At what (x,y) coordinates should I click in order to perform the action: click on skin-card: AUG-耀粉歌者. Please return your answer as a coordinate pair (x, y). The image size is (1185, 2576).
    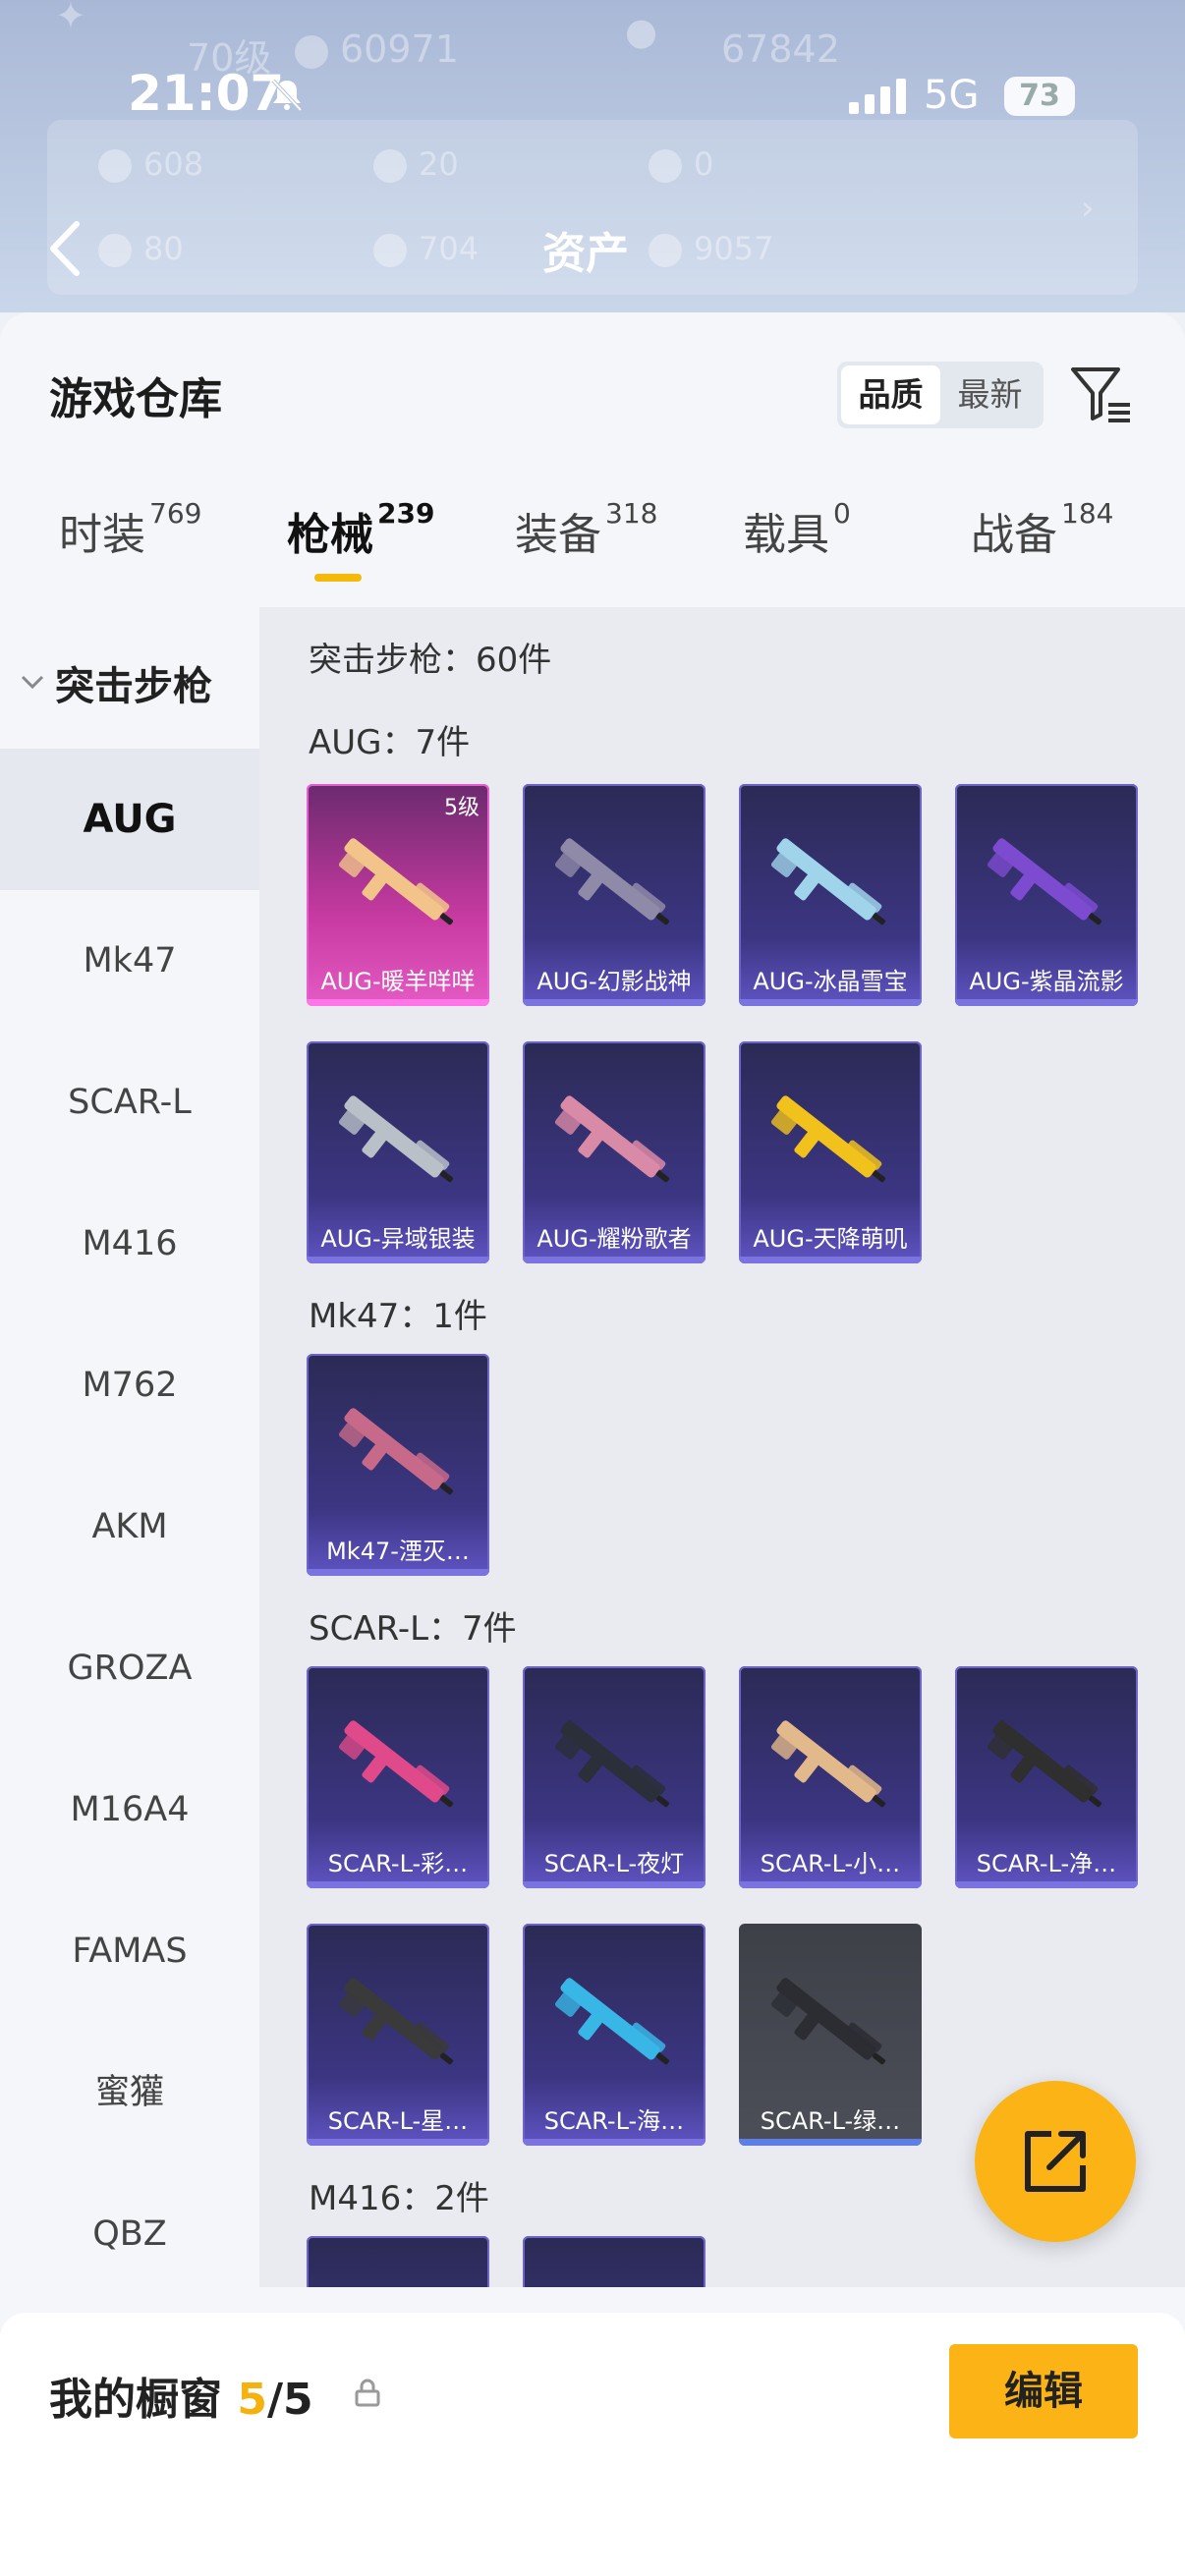
    Looking at the image, I should click on (614, 1152).